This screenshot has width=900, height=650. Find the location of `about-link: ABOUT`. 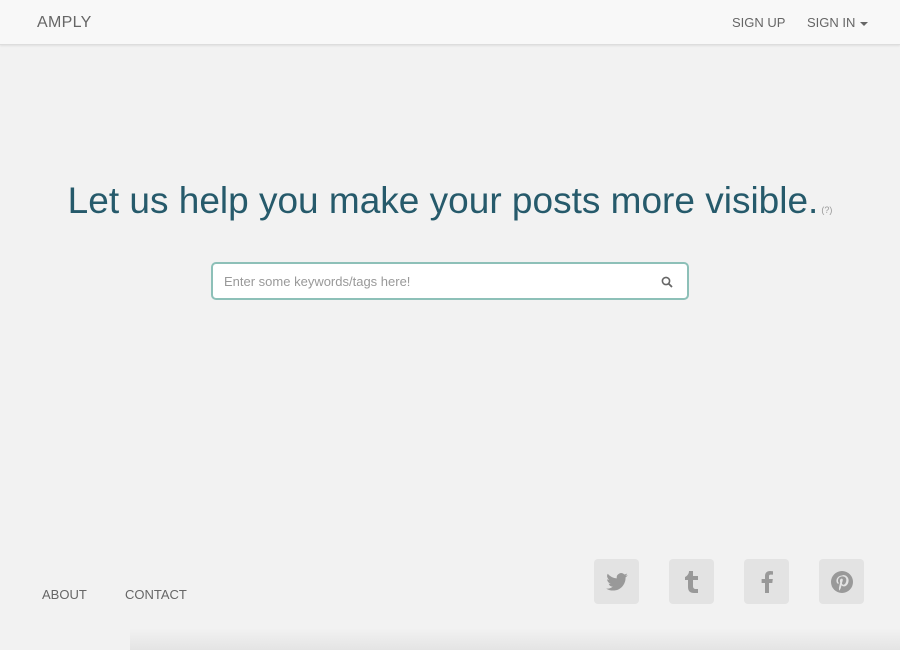

about-link: ABOUT is located at coordinates (64, 594).